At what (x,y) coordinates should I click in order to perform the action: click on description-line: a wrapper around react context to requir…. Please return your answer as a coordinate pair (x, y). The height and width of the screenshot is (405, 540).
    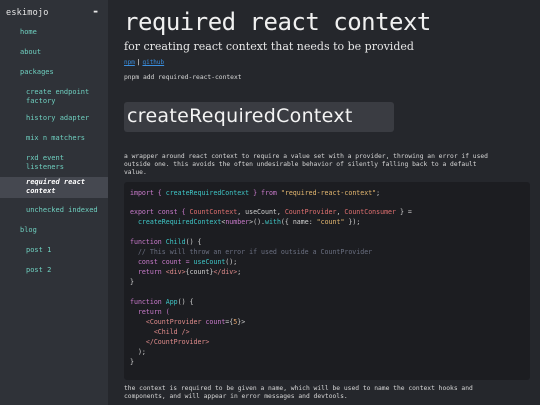
    Looking at the image, I should click on (306, 156).